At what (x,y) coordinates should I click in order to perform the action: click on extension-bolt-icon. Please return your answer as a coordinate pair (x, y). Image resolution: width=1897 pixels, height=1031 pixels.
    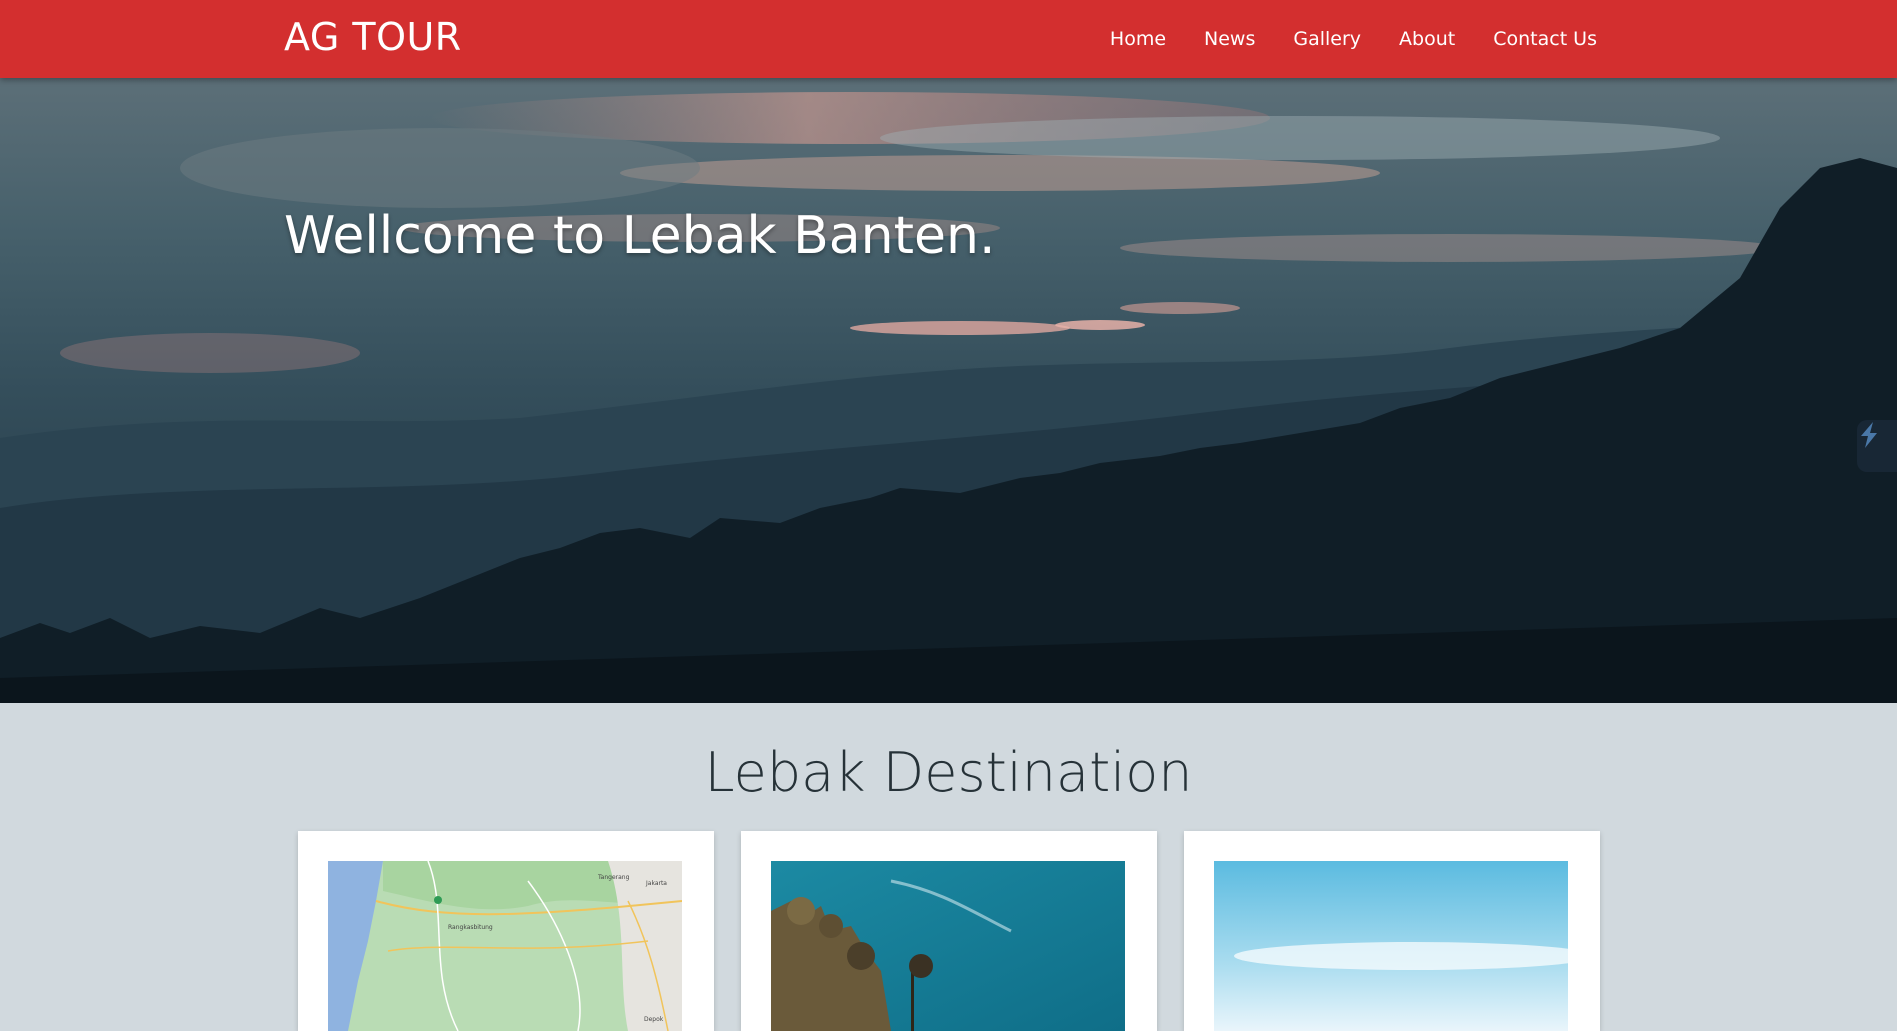
    Looking at the image, I should click on (1869, 435).